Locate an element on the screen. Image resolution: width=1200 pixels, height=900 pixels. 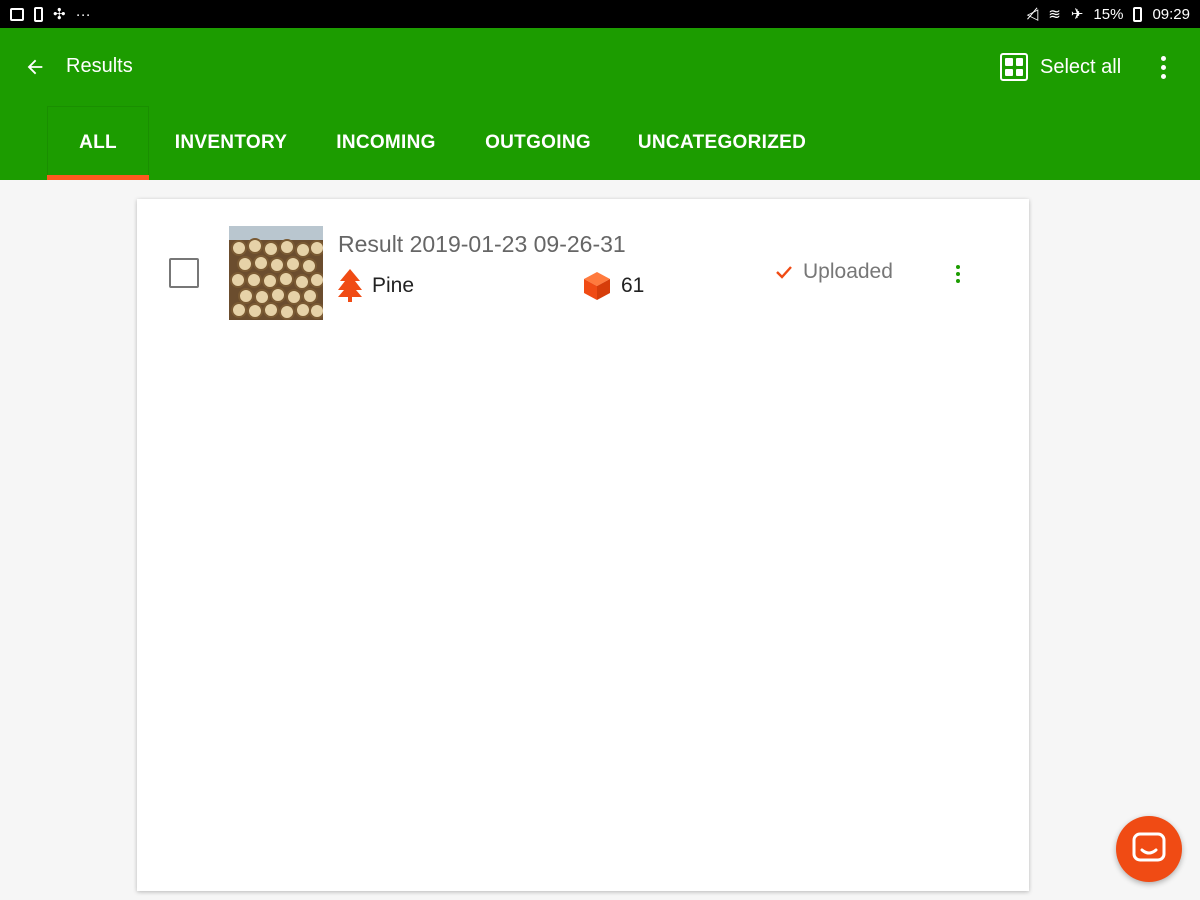
select-all-icon is located at coordinates (1014, 67).